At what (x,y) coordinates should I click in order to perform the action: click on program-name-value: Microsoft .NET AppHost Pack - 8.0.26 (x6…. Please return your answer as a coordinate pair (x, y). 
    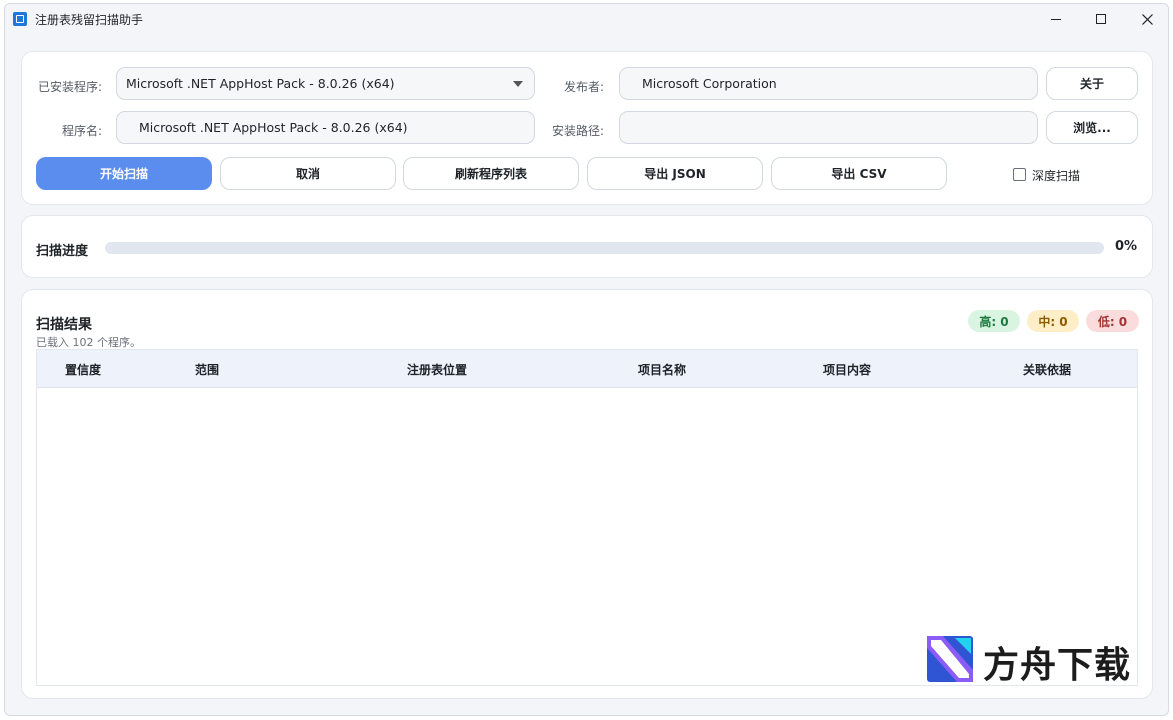
    Looking at the image, I should click on (273, 127).